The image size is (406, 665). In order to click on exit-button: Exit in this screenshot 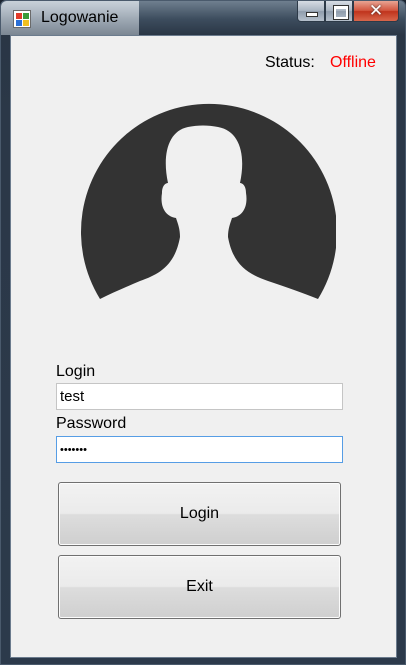, I will do `click(199, 587)`.